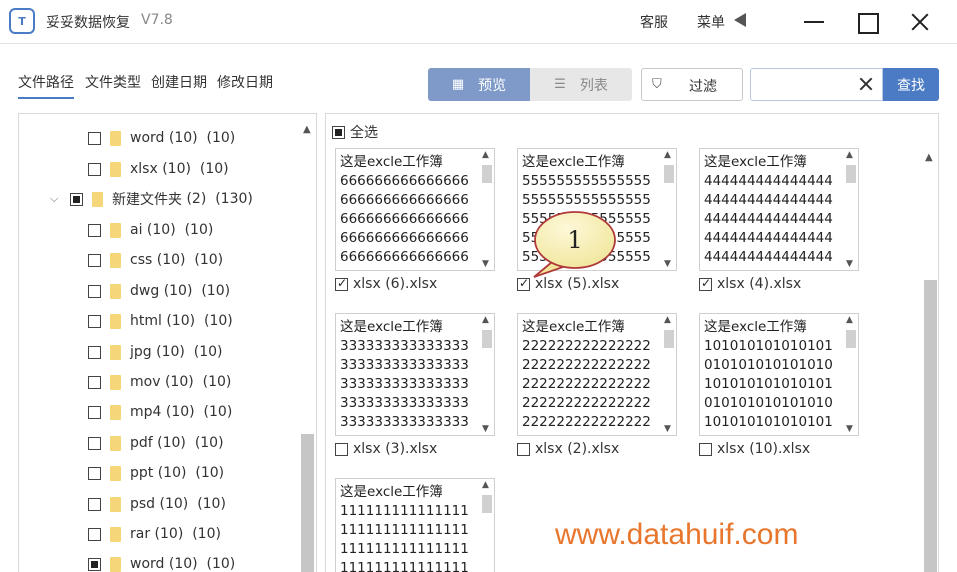 Image resolution: width=957 pixels, height=572 pixels. What do you see at coordinates (866, 84) in the screenshot?
I see `clear-search-icon` at bounding box center [866, 84].